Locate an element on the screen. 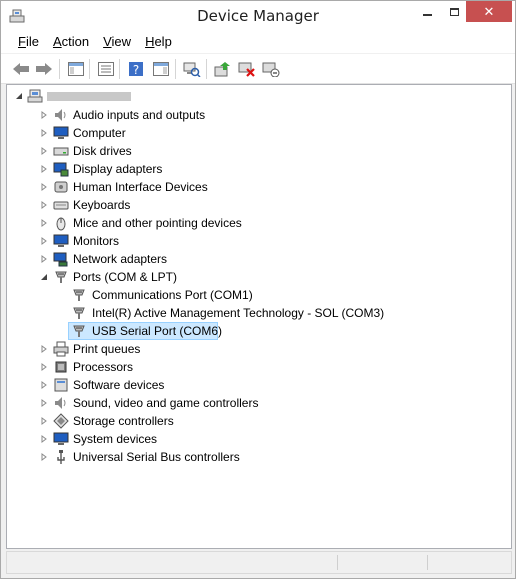 The height and width of the screenshot is (579, 516). scan-hardware-icon is located at coordinates (192, 69).